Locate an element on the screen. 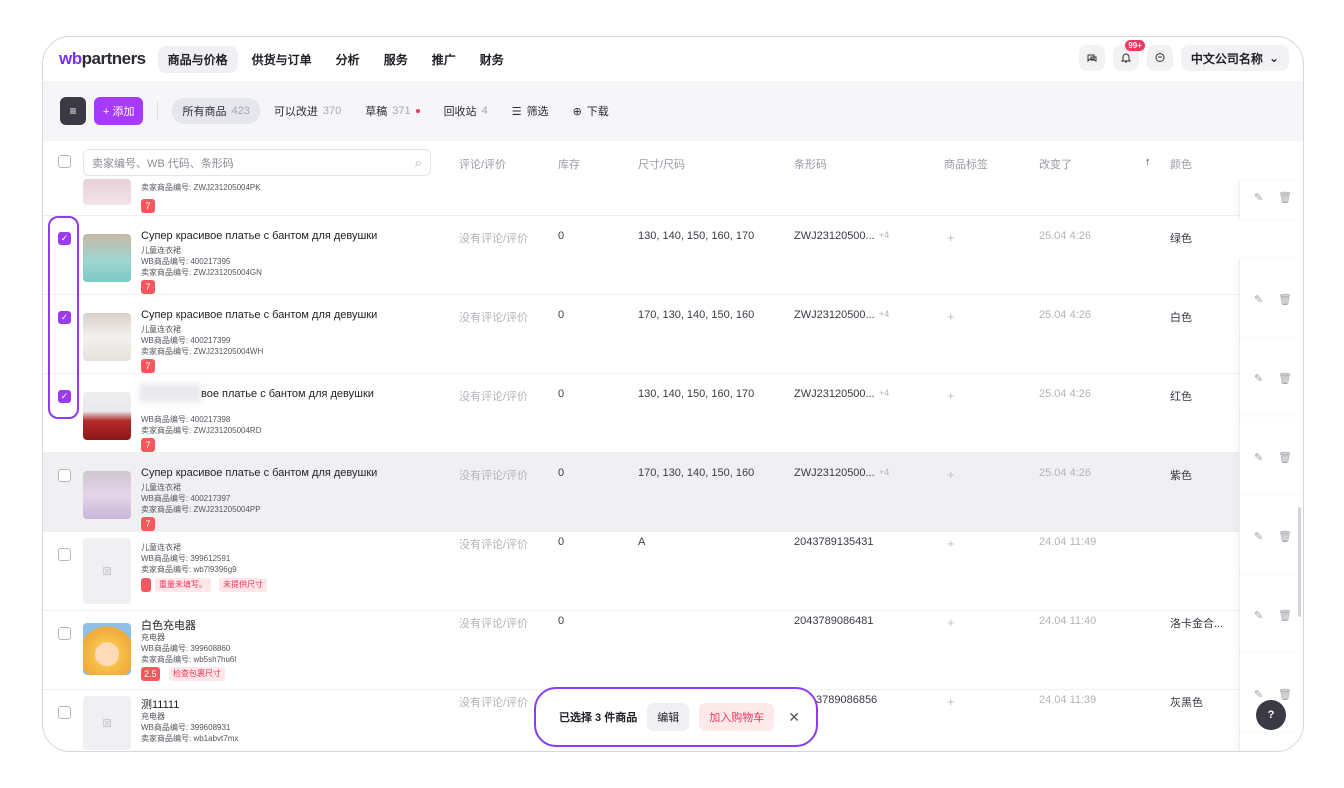  nav-tab-products: 商品与价格 is located at coordinates (197, 59).